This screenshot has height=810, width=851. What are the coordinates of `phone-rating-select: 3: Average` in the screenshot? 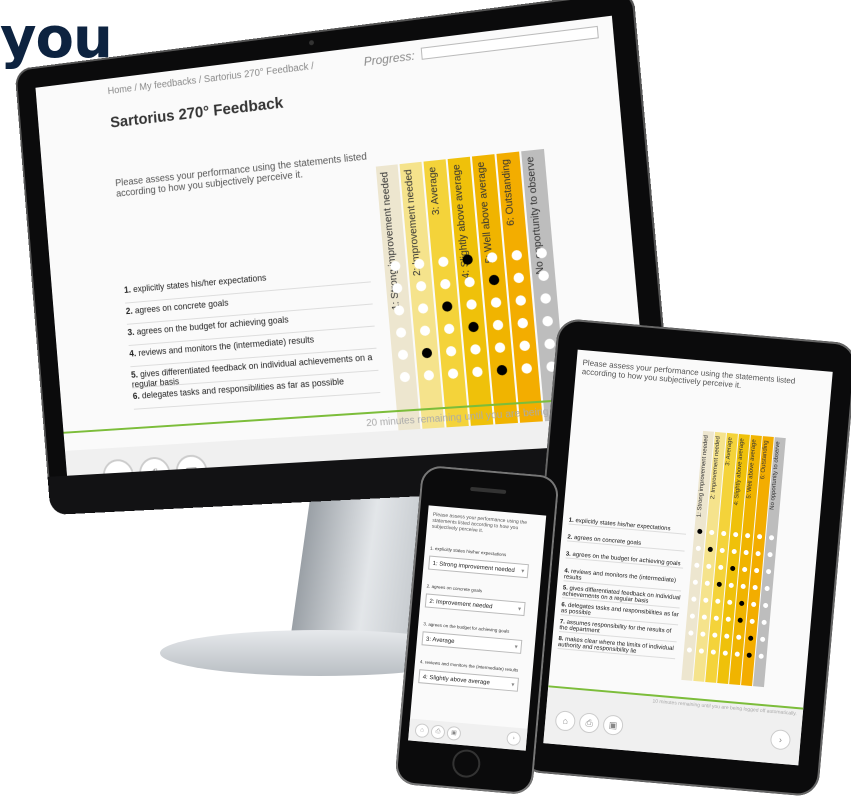 It's located at (472, 642).